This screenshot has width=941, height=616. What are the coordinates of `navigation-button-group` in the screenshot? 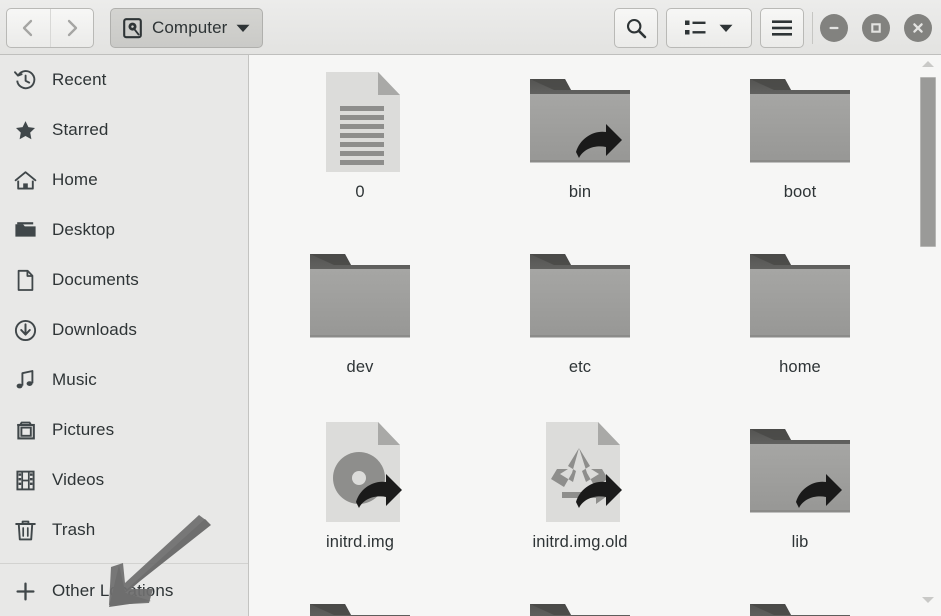 It's located at (50, 28).